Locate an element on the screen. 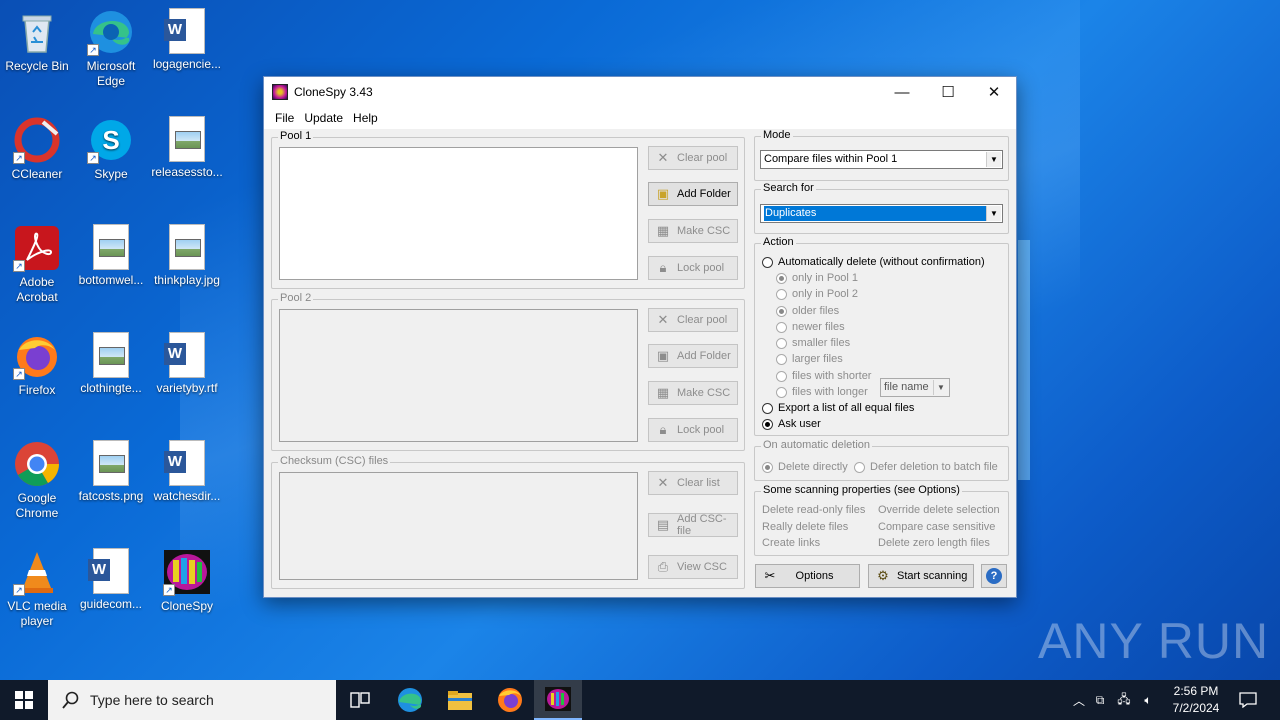  pool1-add-folder-button: ▣ Add Folder is located at coordinates (693, 194).